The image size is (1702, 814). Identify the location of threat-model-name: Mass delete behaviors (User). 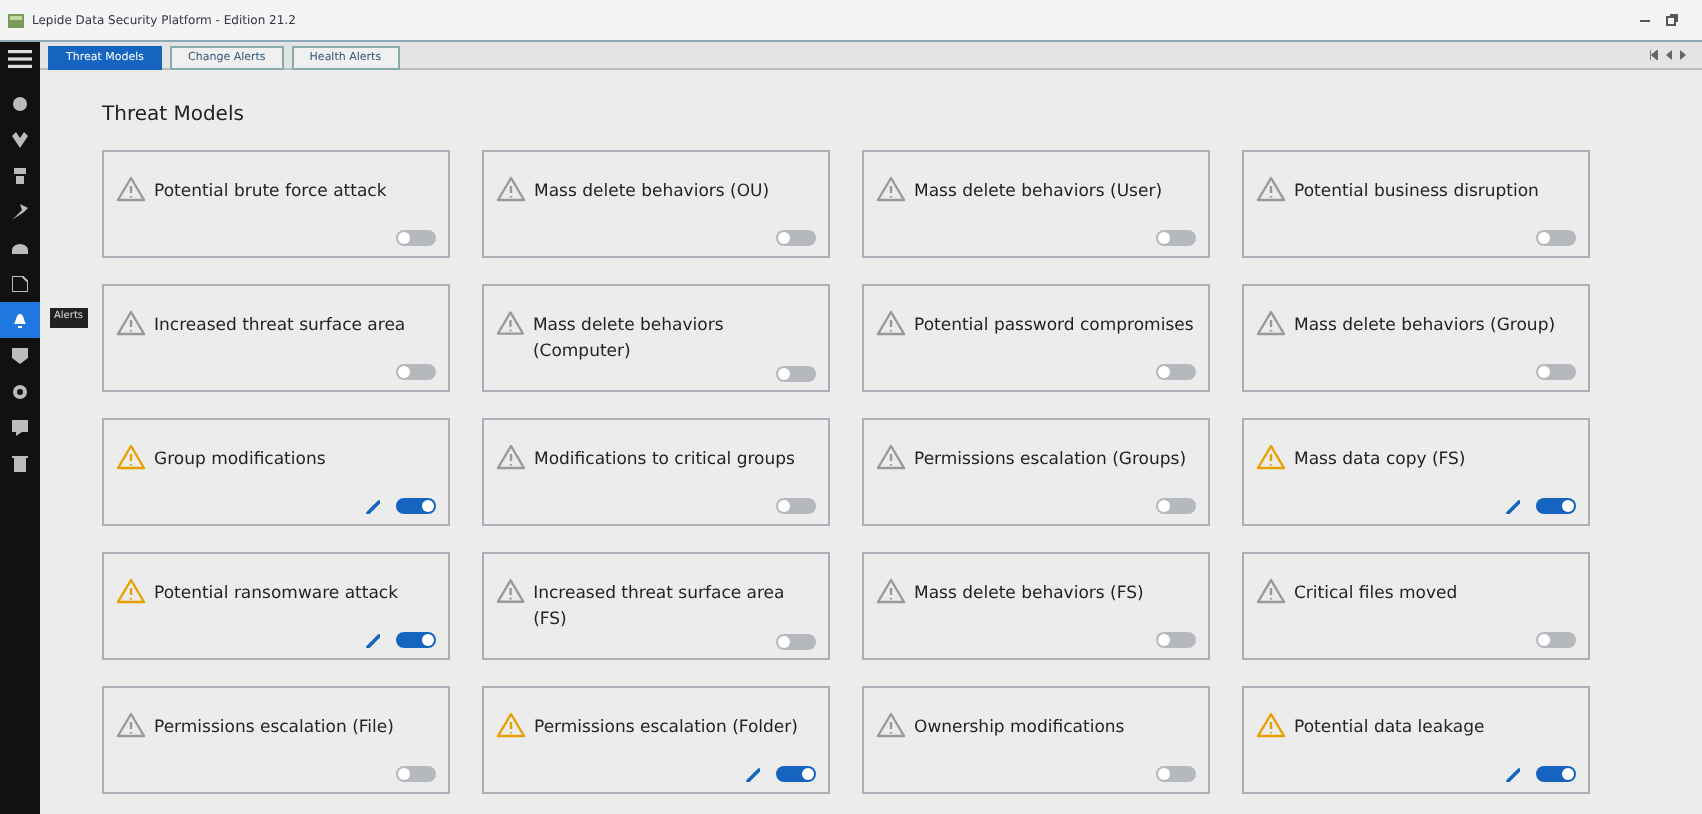
(1038, 193).